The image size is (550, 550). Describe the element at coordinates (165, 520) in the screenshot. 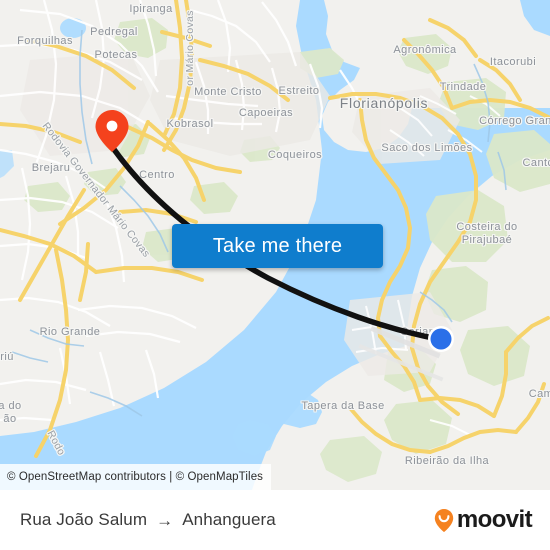

I see `arrow-right-icon: →` at that location.